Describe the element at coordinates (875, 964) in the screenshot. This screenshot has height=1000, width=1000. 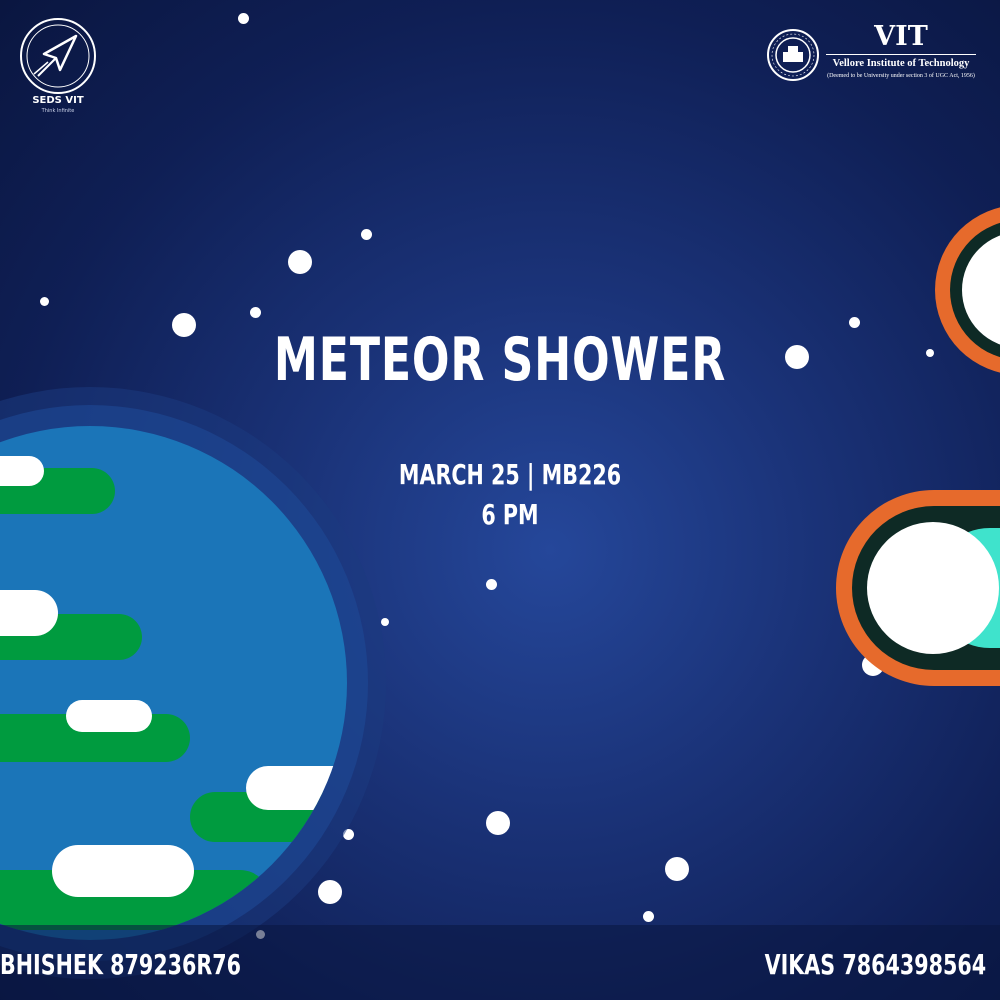
I see `contact-right: VIKAS 7864398564` at that location.